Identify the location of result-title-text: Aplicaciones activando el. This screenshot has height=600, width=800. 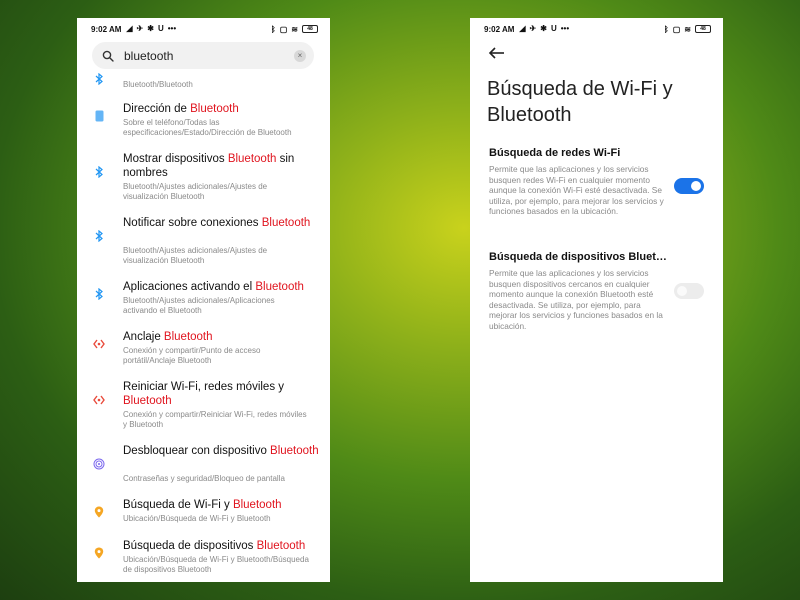
(189, 287).